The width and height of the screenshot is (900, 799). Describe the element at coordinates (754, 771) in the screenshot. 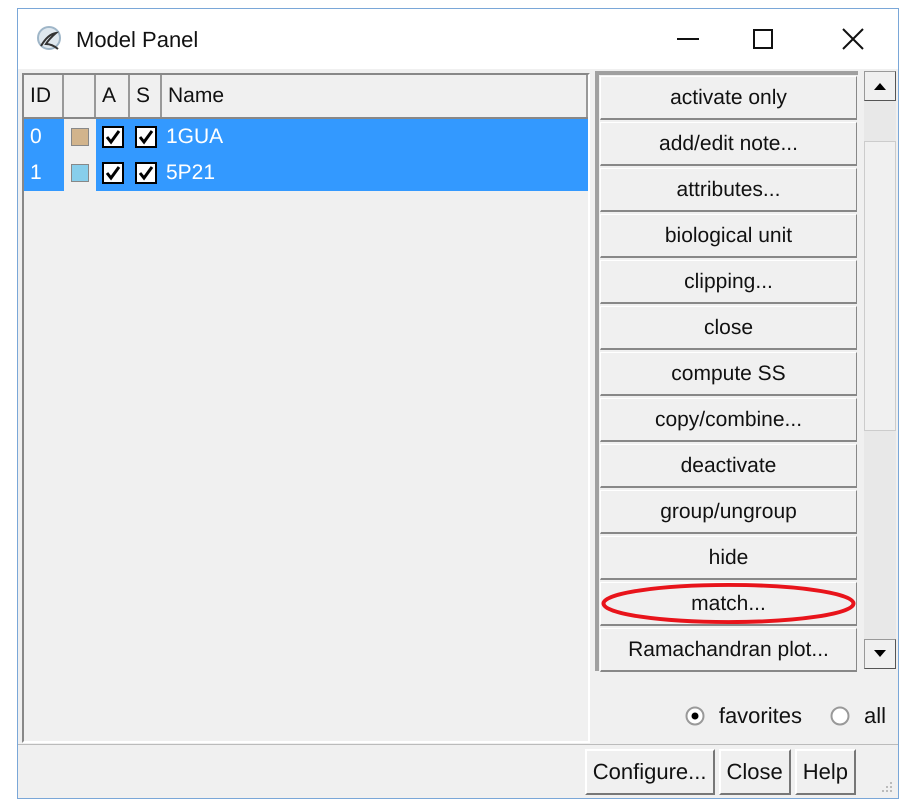

I see `footer-button: Close` at that location.